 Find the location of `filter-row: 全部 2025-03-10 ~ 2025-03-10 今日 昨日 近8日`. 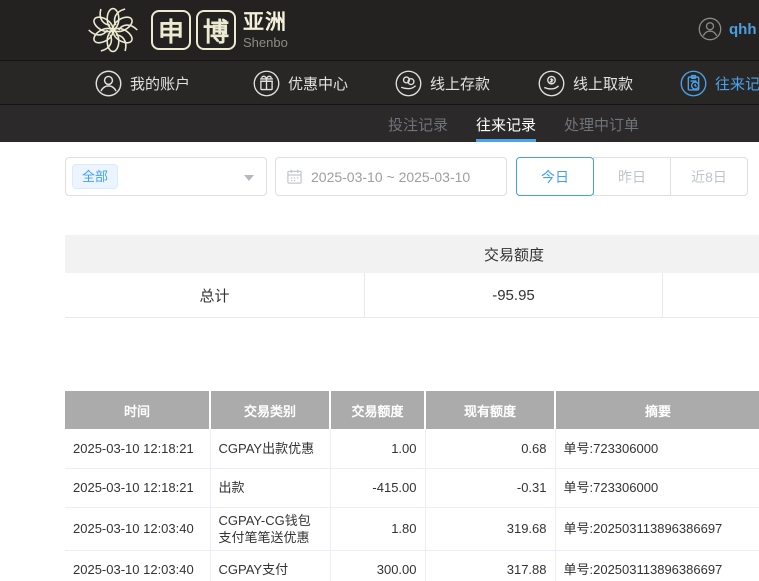

filter-row: 全部 2025-03-10 ~ 2025-03-10 今日 昨日 近8日 is located at coordinates (406, 176).